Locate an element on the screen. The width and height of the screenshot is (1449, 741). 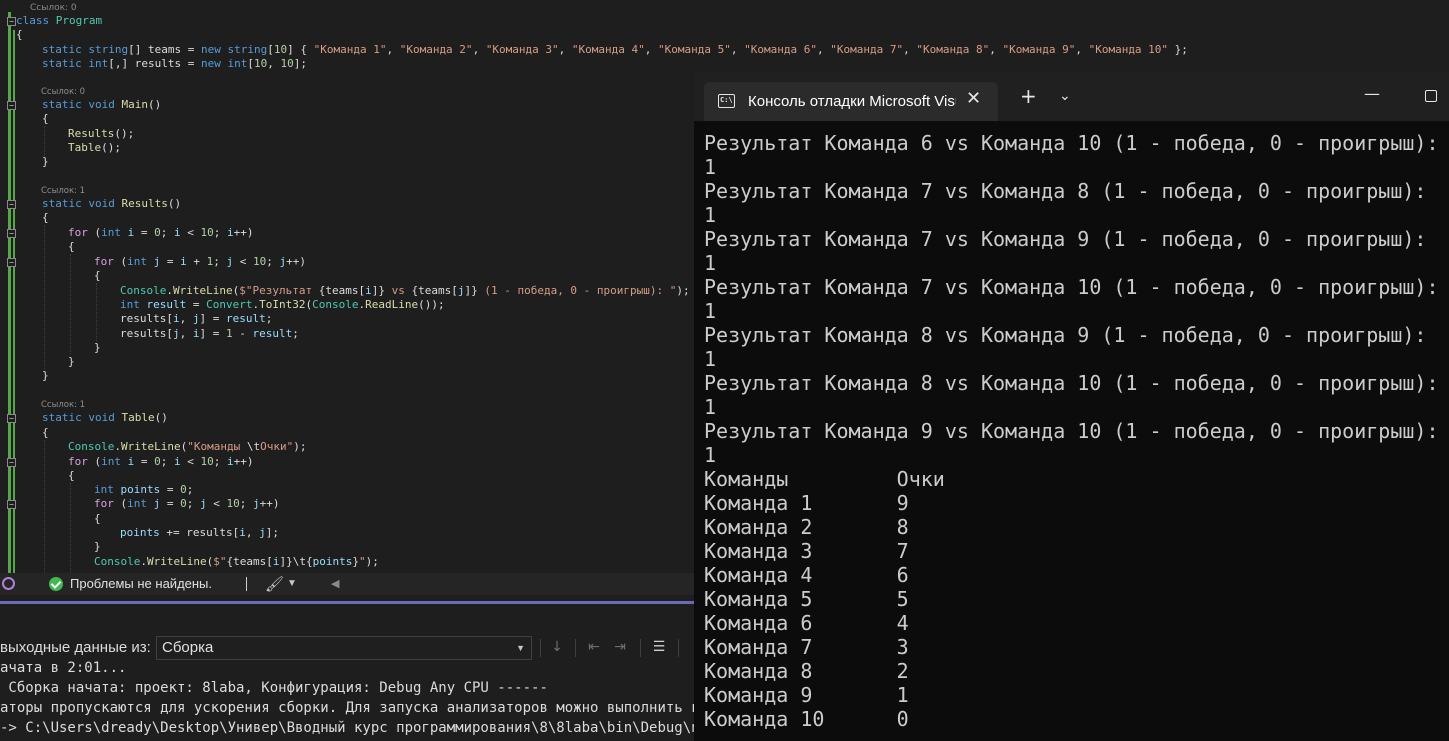
code-line: results[i, j] = result; is located at coordinates (196, 319).